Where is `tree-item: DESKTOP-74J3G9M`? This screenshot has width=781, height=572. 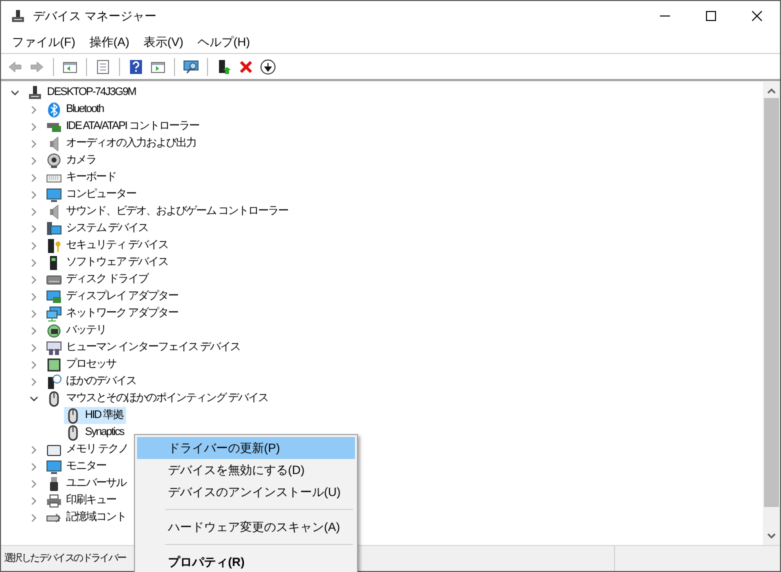
tree-item: DESKTOP-74J3G9M is located at coordinates (82, 92).